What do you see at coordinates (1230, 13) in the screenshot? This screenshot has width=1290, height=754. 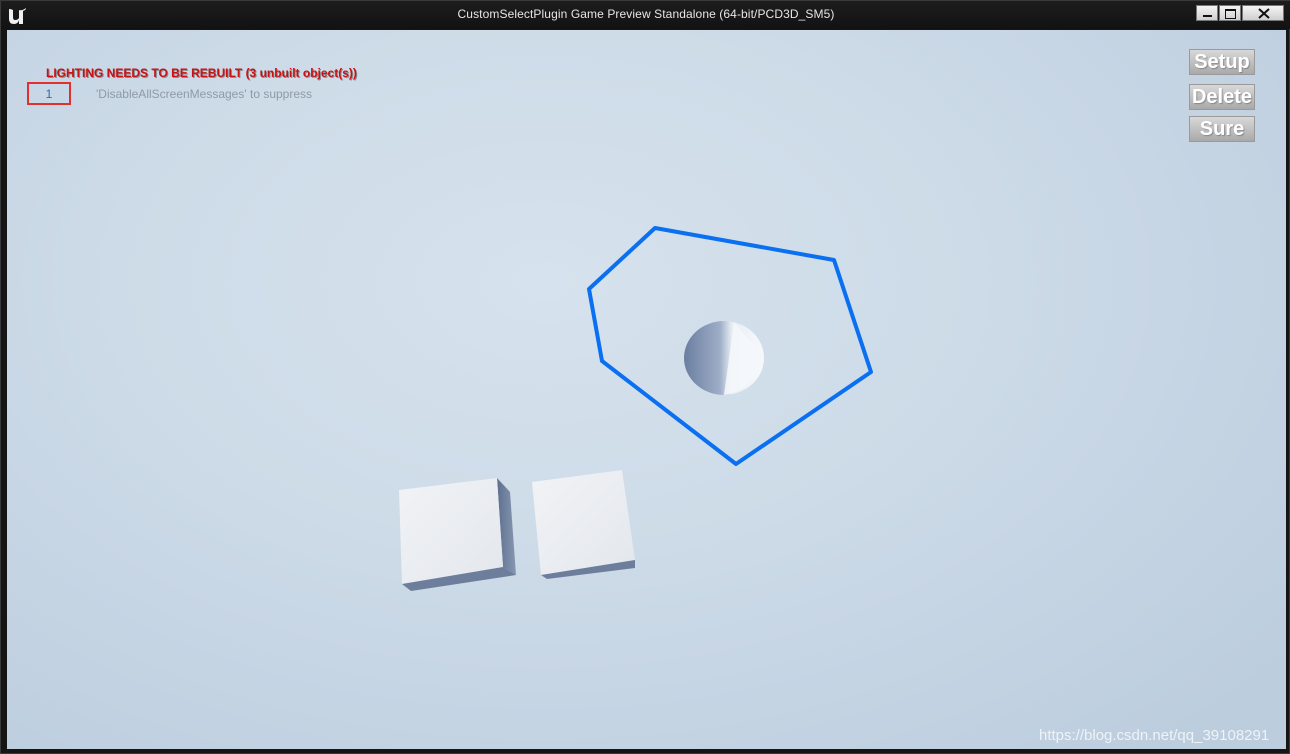 I see `maximize-icon` at bounding box center [1230, 13].